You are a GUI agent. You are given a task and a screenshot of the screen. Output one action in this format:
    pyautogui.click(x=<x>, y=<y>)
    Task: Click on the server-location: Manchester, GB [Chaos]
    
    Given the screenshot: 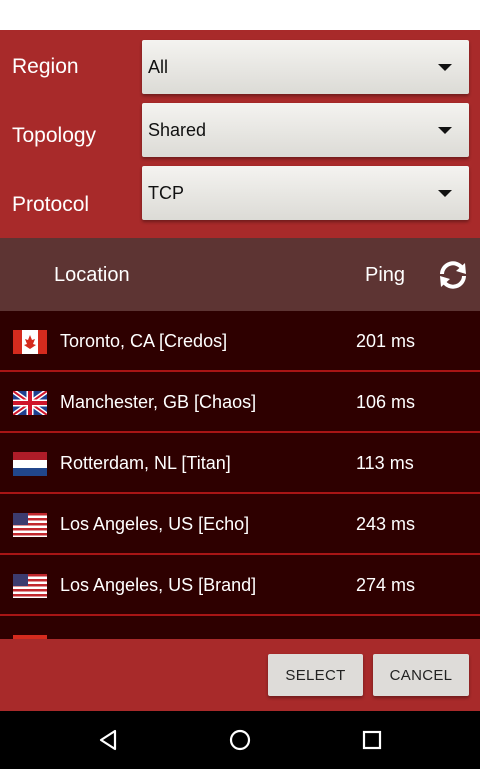 What is the action you would take?
    pyautogui.click(x=158, y=402)
    